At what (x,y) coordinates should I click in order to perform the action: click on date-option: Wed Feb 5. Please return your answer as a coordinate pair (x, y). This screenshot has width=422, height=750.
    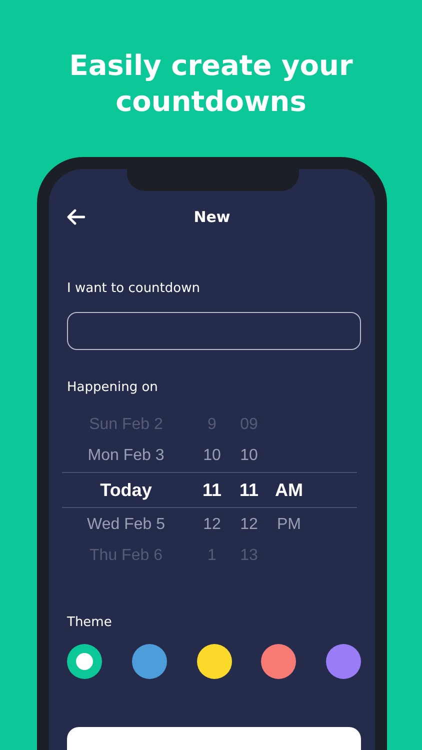
    Looking at the image, I should click on (126, 525).